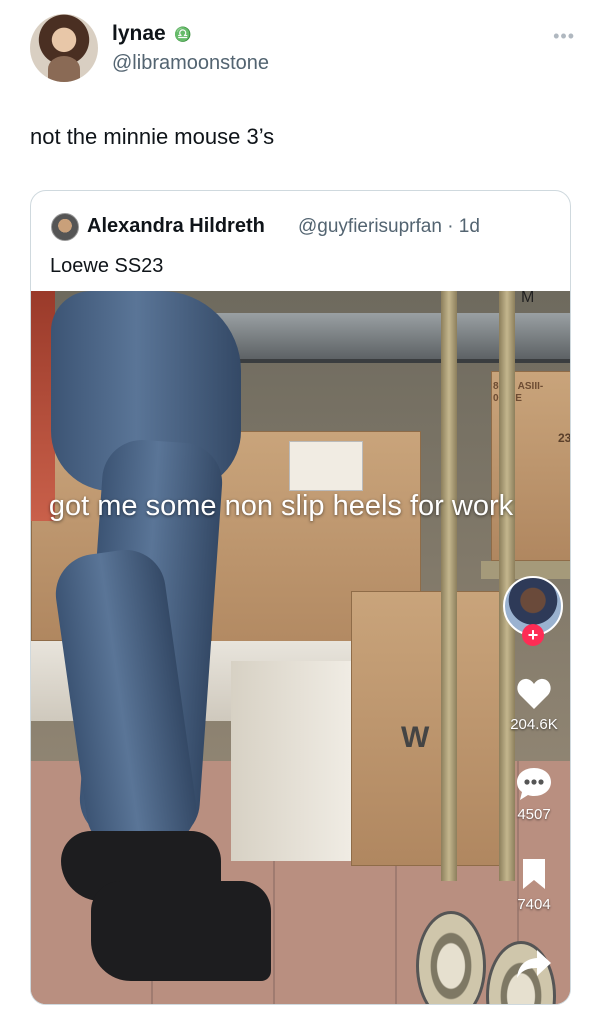 This screenshot has height=1022, width=600. Describe the element at coordinates (389, 227) in the screenshot. I see `quoted-handle-time: @guyfierisuprfan · 1d` at that location.